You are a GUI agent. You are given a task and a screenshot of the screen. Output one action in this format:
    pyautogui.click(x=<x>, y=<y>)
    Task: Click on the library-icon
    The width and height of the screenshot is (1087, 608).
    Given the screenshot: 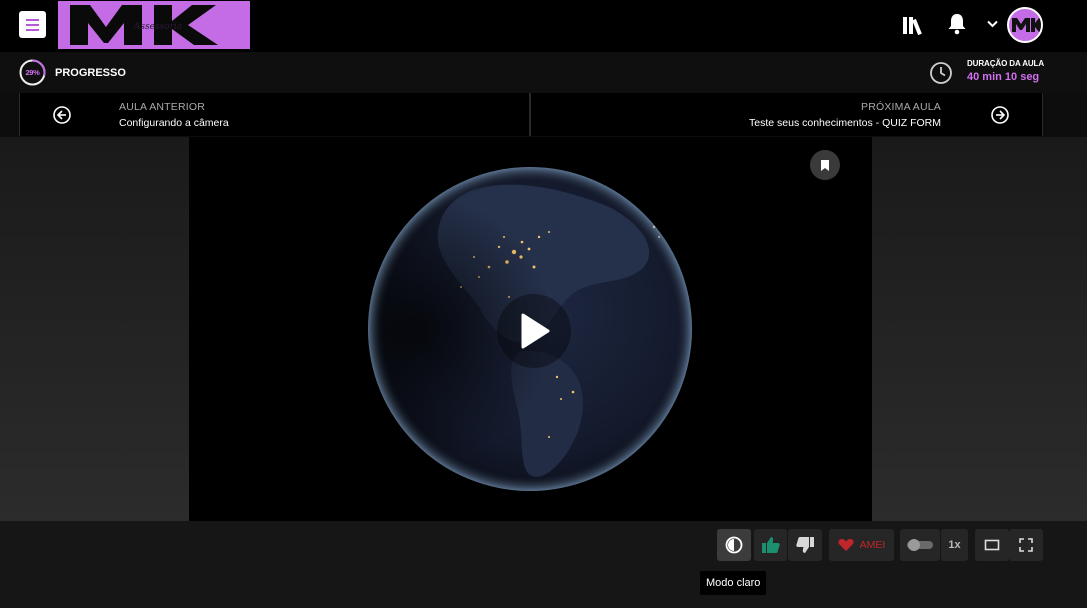 What is the action you would take?
    pyautogui.click(x=915, y=25)
    